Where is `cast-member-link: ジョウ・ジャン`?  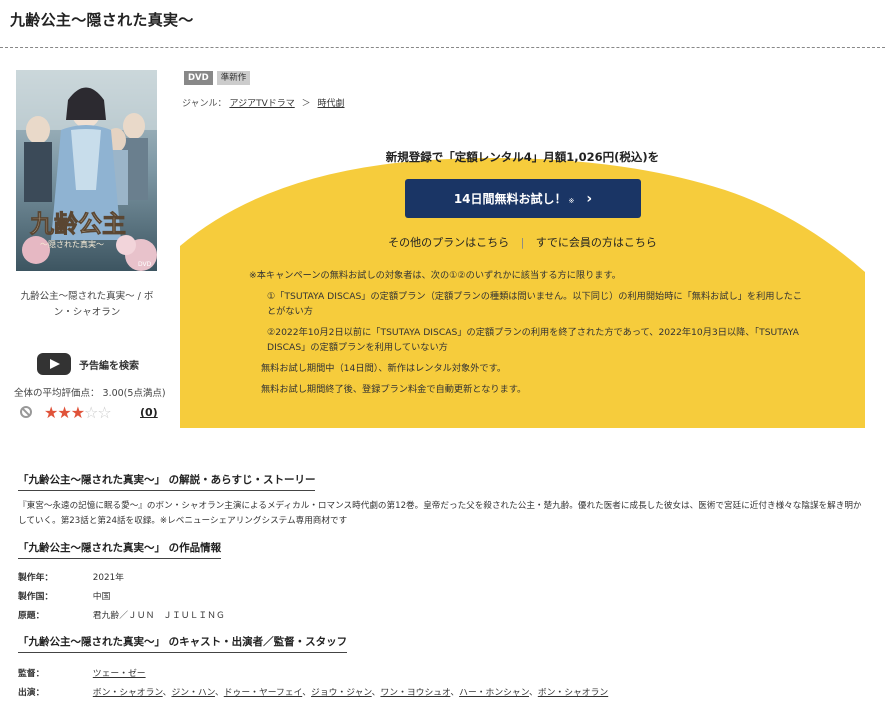
cast-member-link: ジョウ・ジャン is located at coordinates (341, 693).